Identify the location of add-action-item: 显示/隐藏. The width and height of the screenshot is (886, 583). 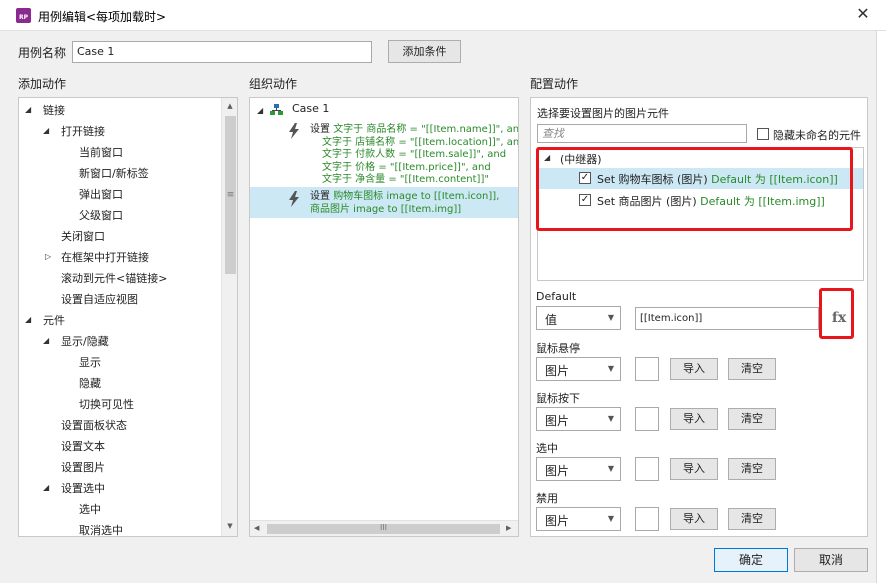
(85, 341).